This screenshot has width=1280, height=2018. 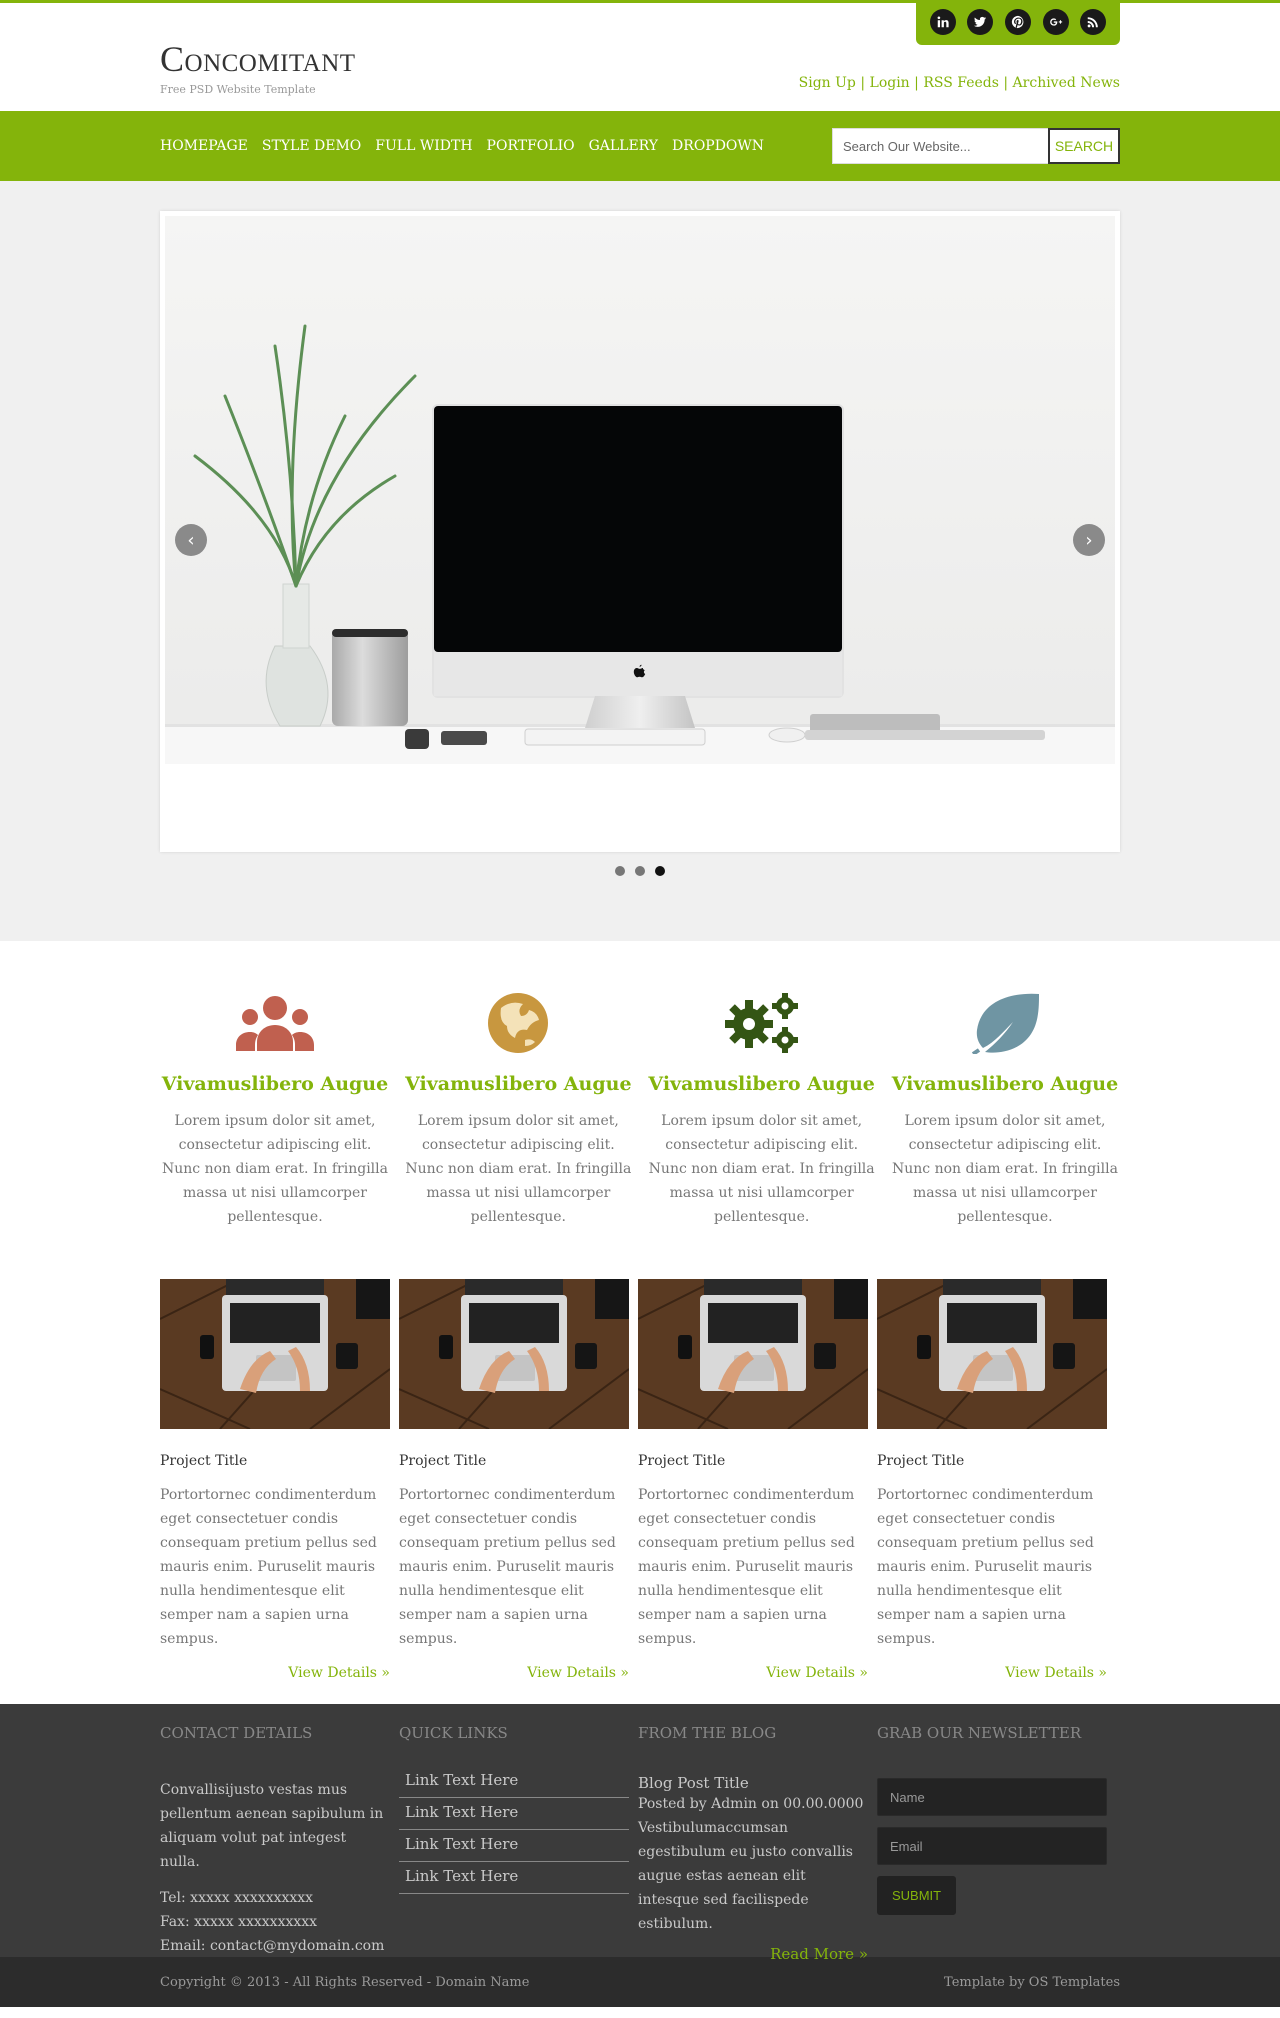 What do you see at coordinates (236, 1733) in the screenshot?
I see `footer-heading: CONTACT DETAILS` at bounding box center [236, 1733].